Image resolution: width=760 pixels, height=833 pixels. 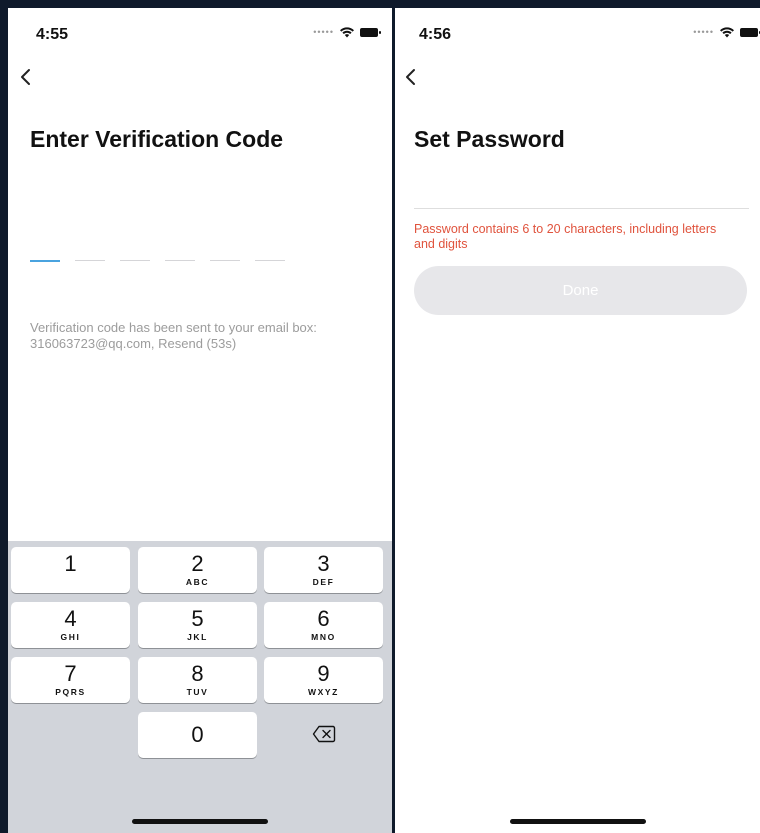 I want to click on backspace-icon, so click(x=323, y=734).